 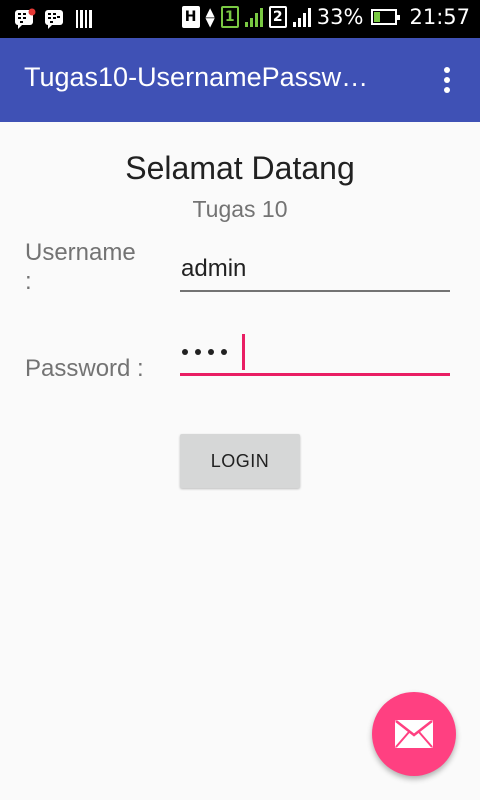 I want to click on page-subtitle: Tugas 10, so click(x=240, y=209).